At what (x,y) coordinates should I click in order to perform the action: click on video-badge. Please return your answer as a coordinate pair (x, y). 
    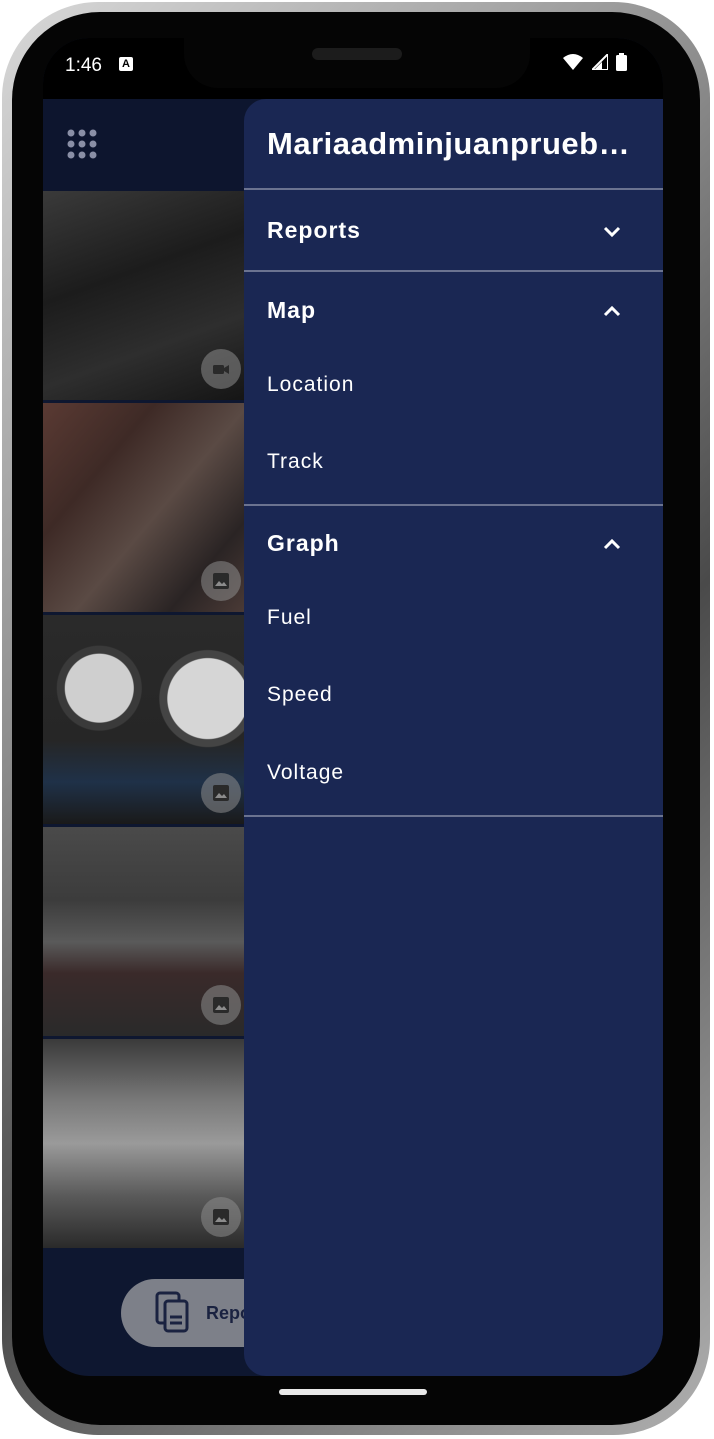
    Looking at the image, I should click on (221, 369).